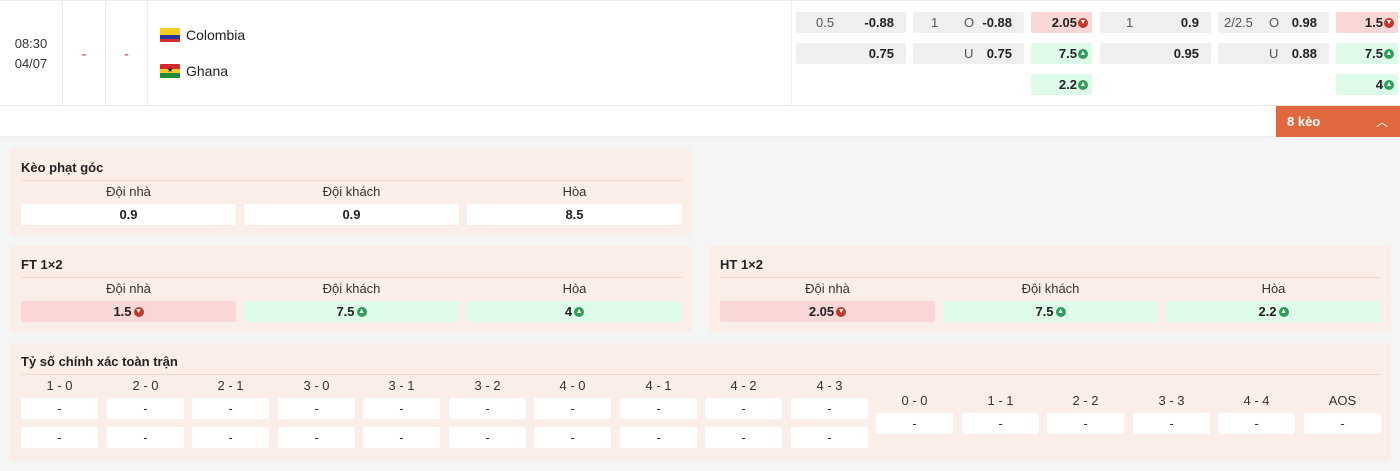 This screenshot has width=1400, height=471. I want to click on ft-over-label: O, so click(969, 22).